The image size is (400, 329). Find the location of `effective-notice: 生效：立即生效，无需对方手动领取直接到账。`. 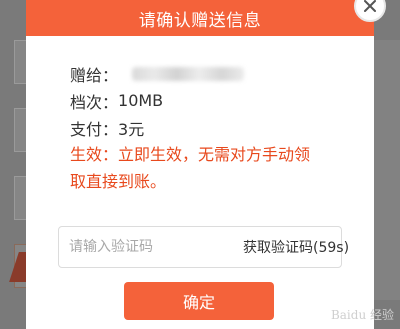

effective-notice: 生效：立即生效，无需对方手动领取直接到账。 is located at coordinates (190, 168).